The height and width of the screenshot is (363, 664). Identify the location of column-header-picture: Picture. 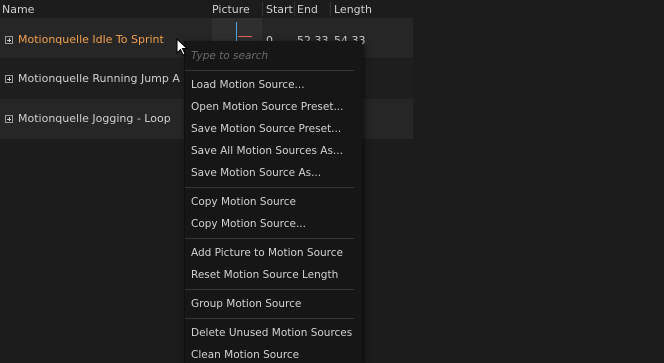
(231, 9).